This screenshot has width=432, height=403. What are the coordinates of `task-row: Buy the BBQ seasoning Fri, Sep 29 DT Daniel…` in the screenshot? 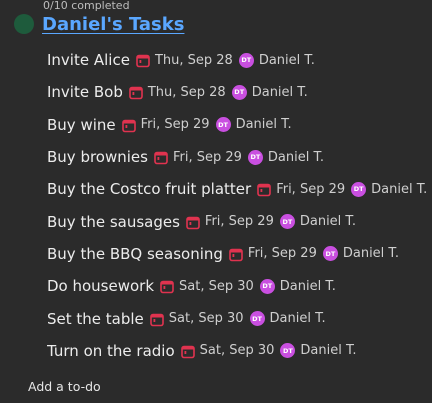 It's located at (239, 254).